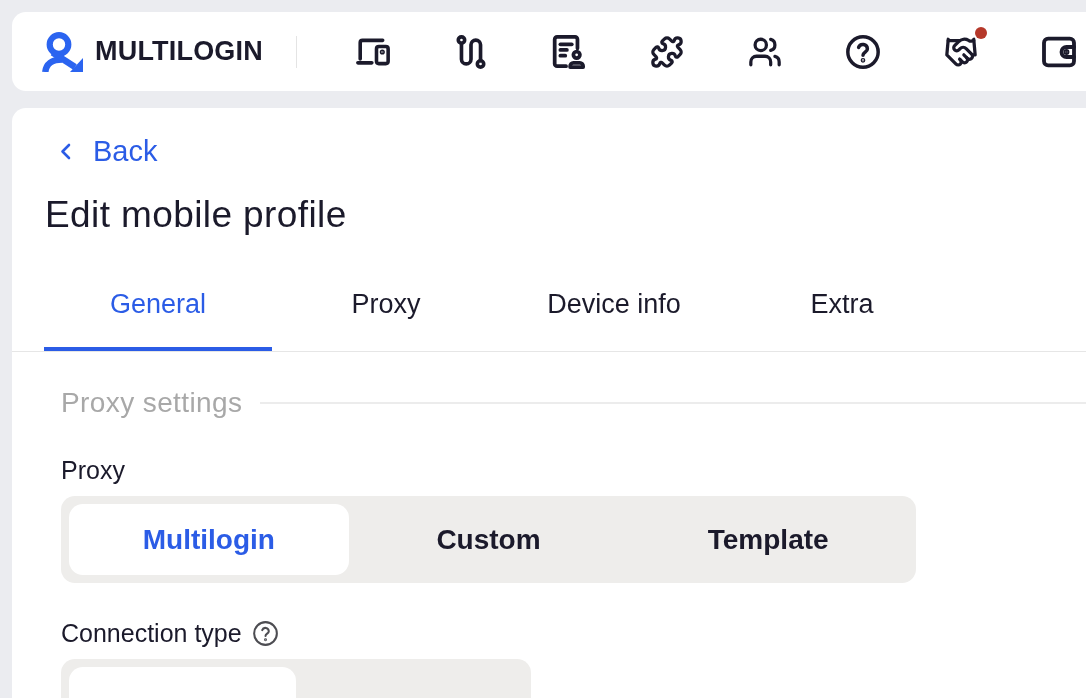  I want to click on profile-document-icon, so click(568, 51).